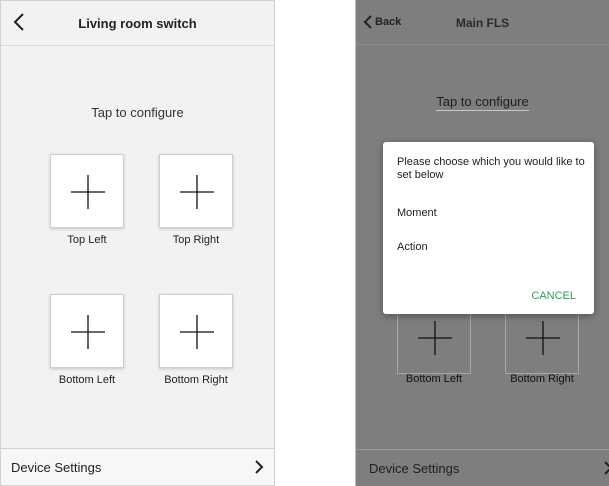  Describe the element at coordinates (196, 240) in the screenshot. I see `tile-label: Top Right` at that location.